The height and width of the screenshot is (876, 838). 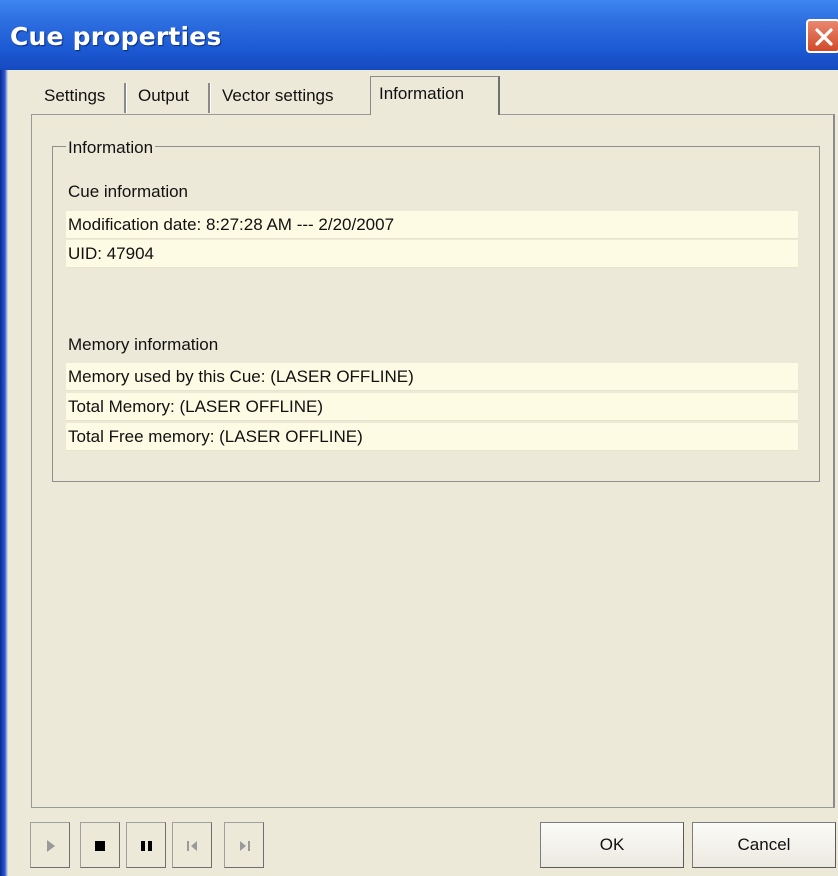 I want to click on window-title: Cue properties, so click(x=116, y=36).